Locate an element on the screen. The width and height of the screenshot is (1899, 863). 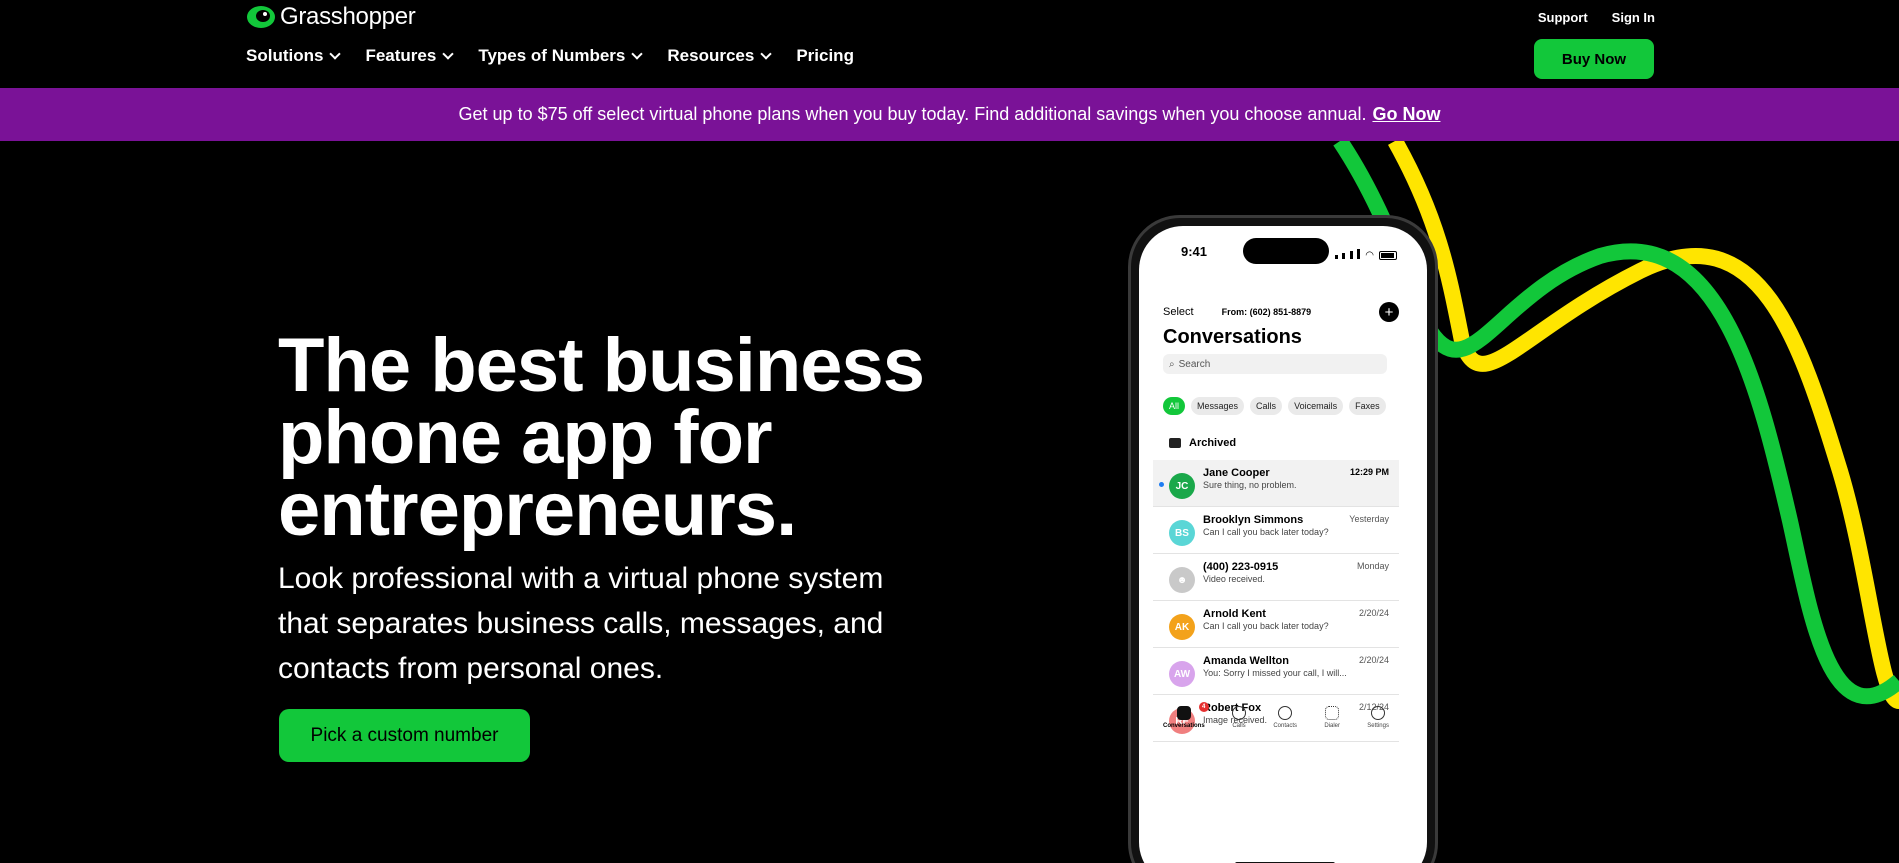
utility-links: Support Sign In is located at coordinates (1596, 17).